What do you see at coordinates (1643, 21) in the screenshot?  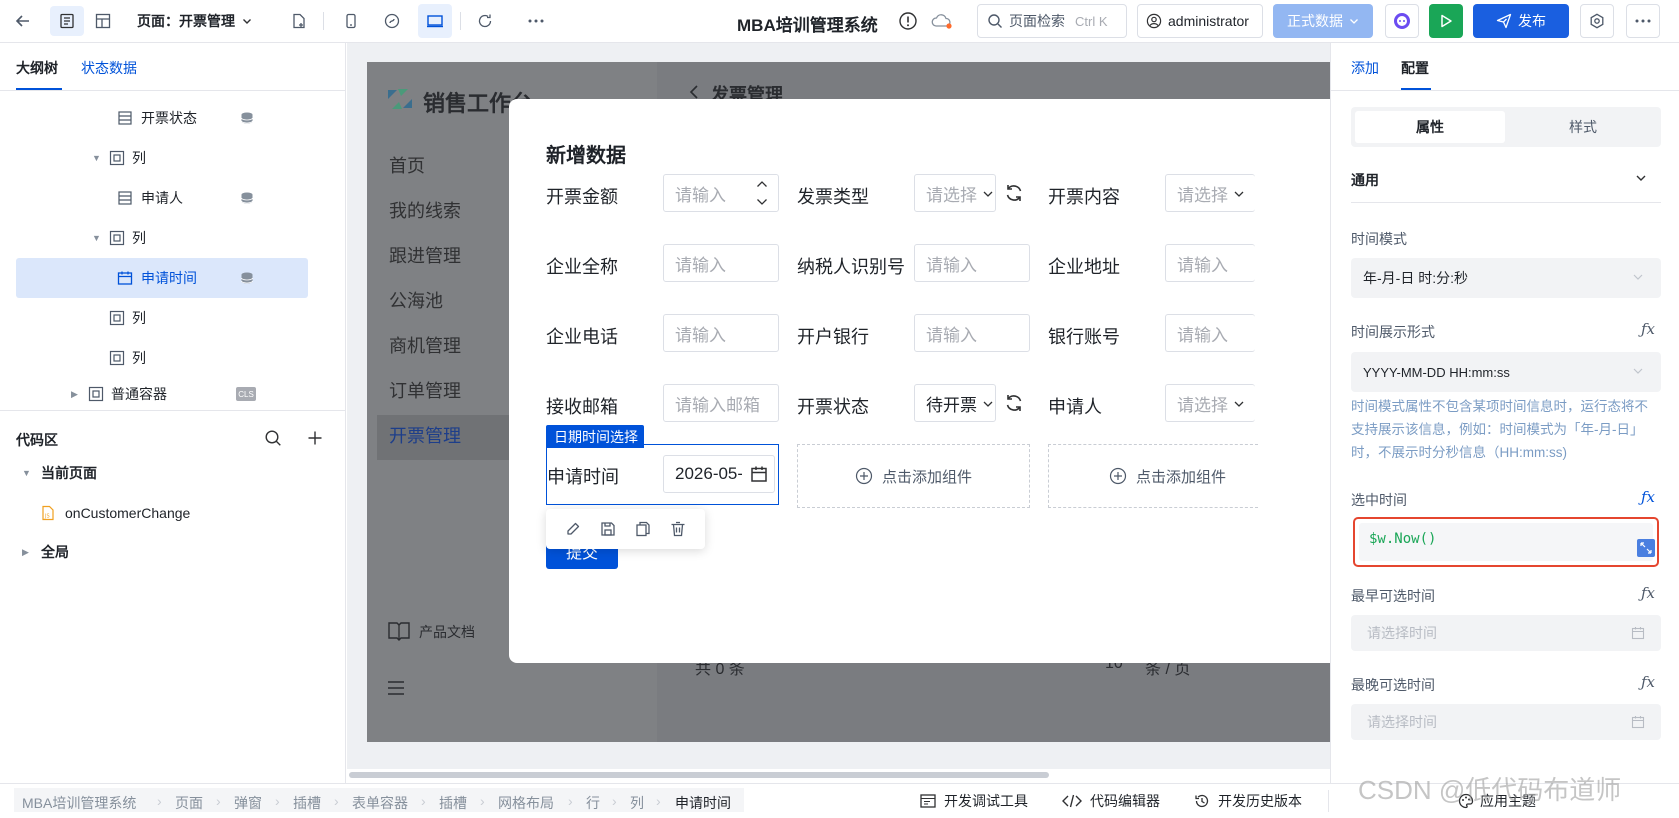 I see `more-menu-button` at bounding box center [1643, 21].